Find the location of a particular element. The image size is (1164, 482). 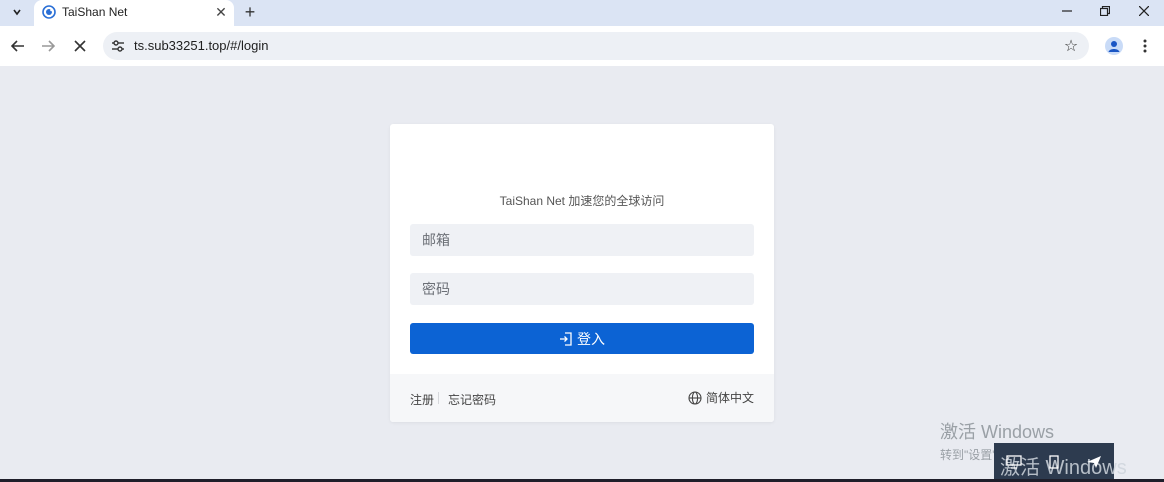

login-subtitle: TaiShan Net 加速您的全球访问 is located at coordinates (582, 201).